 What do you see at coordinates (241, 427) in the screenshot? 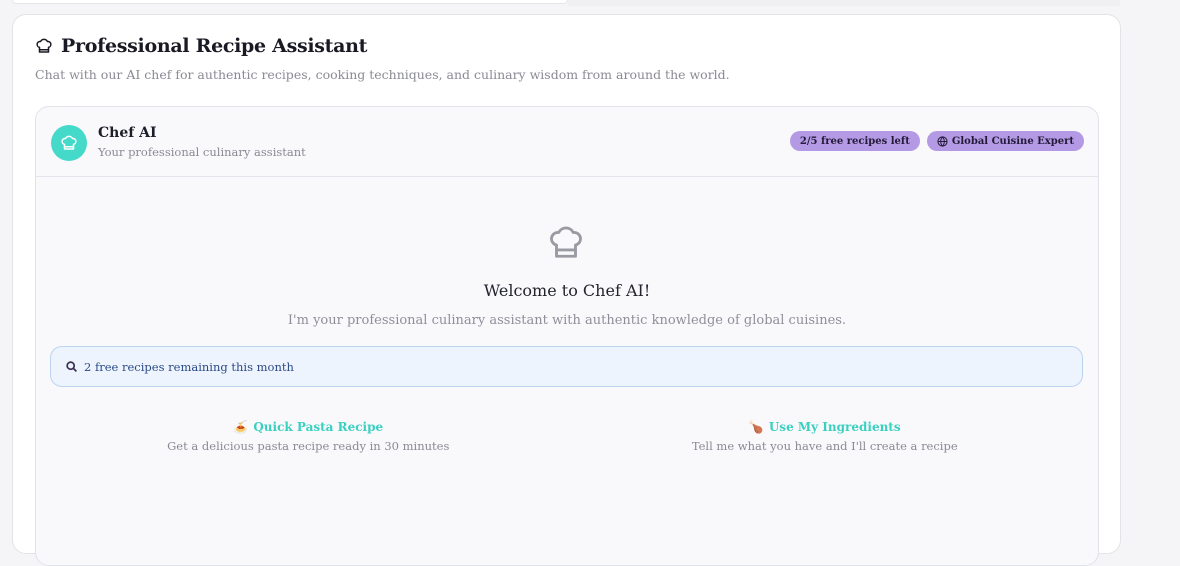
I see `pasta-icon: 🍝` at bounding box center [241, 427].